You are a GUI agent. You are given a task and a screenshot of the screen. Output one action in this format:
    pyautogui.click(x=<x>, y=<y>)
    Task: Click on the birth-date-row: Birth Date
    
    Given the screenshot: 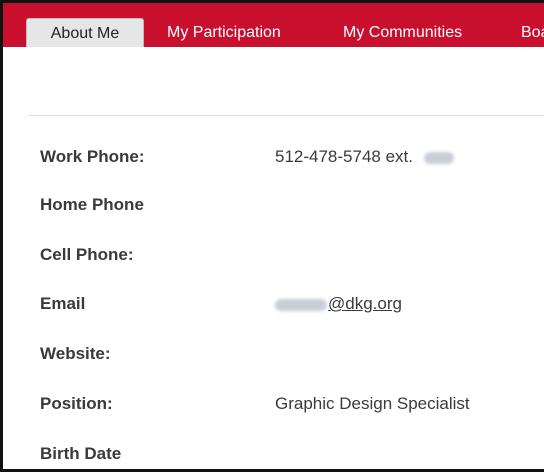 What is the action you would take?
    pyautogui.click(x=273, y=454)
    